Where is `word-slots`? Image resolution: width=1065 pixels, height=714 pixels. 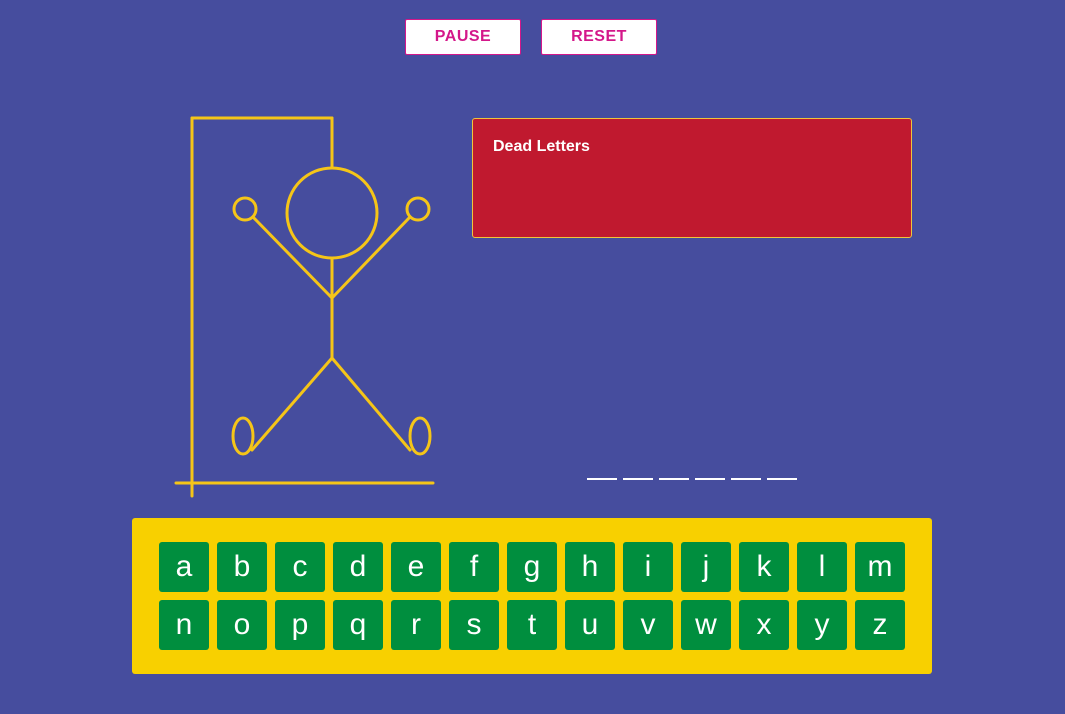
word-slots is located at coordinates (692, 471).